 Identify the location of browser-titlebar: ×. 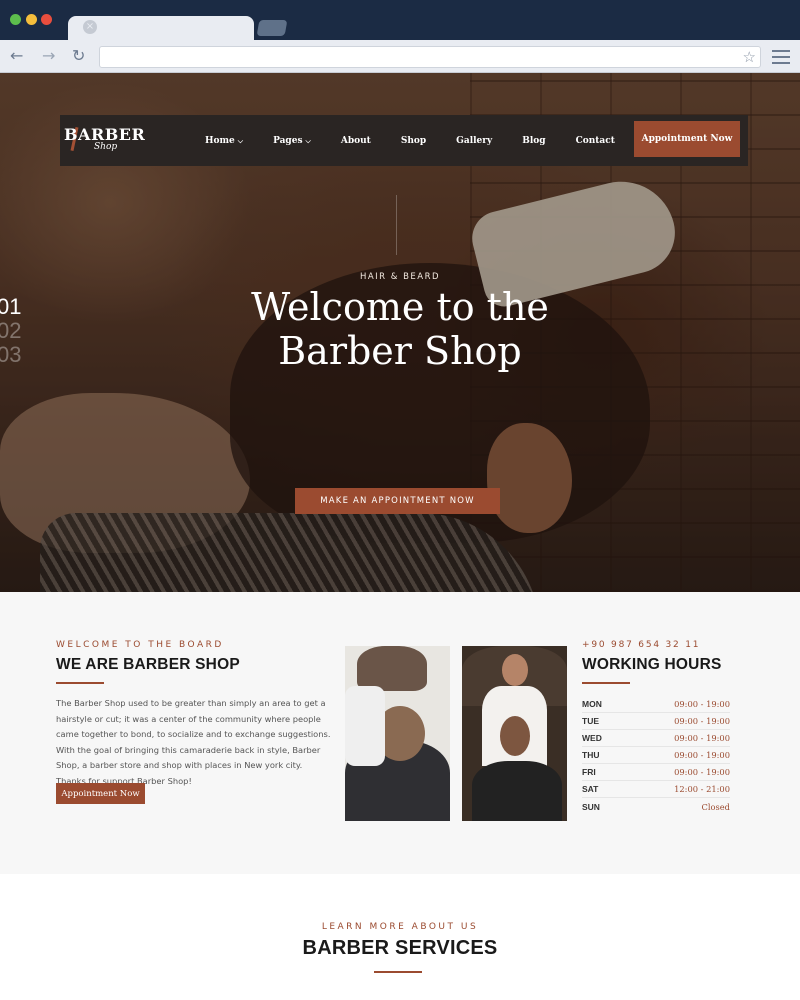
(400, 21).